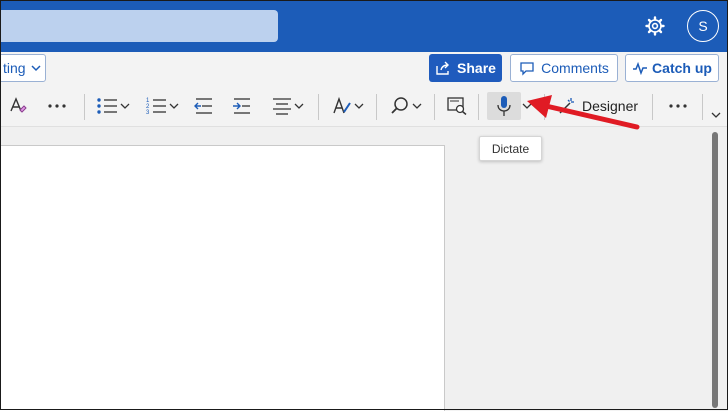  Describe the element at coordinates (682, 68) in the screenshot. I see `catch-up-label: Catch up` at that location.